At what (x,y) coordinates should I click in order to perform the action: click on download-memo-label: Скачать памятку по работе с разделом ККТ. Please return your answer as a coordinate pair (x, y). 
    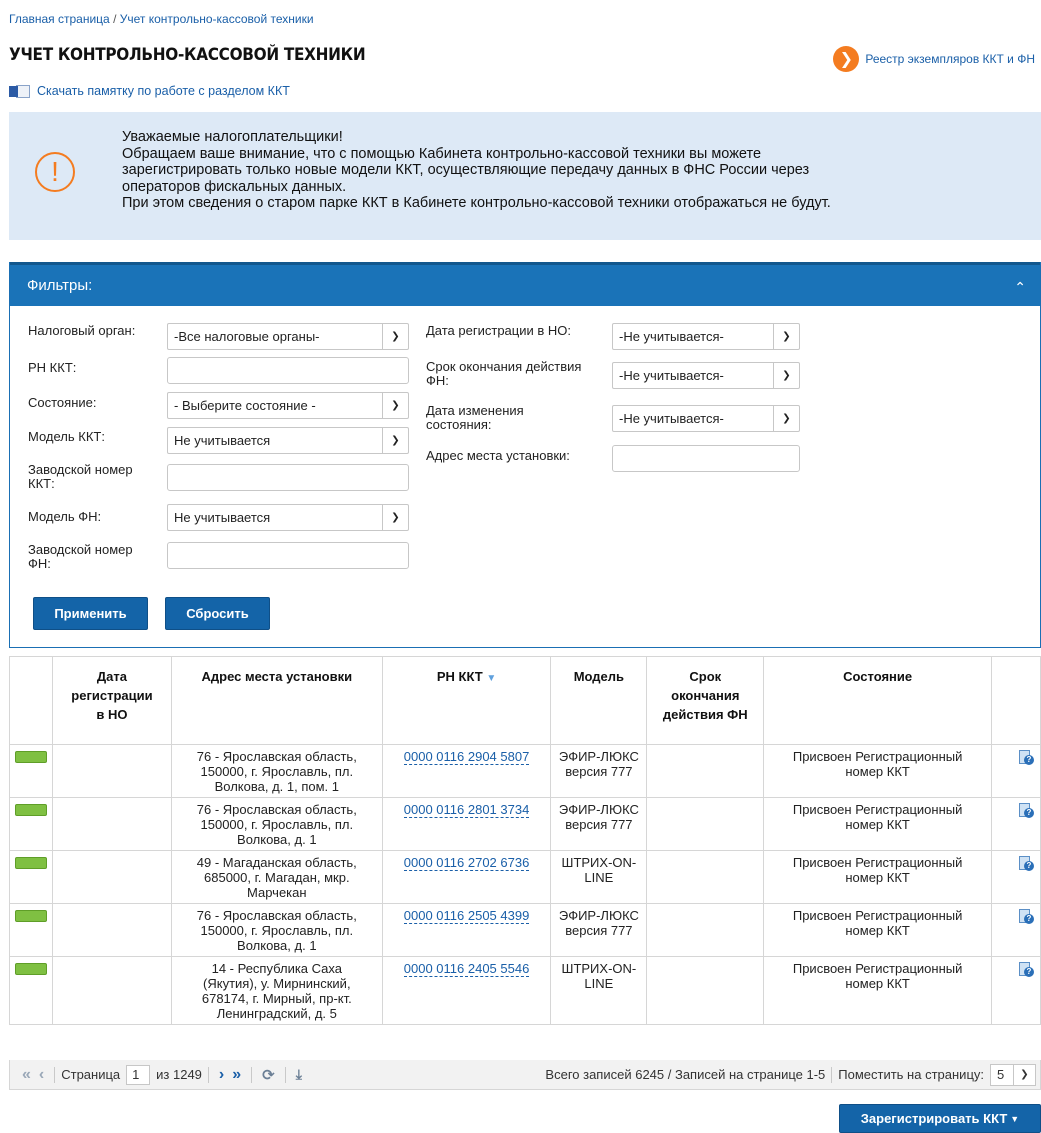
    Looking at the image, I should click on (163, 91).